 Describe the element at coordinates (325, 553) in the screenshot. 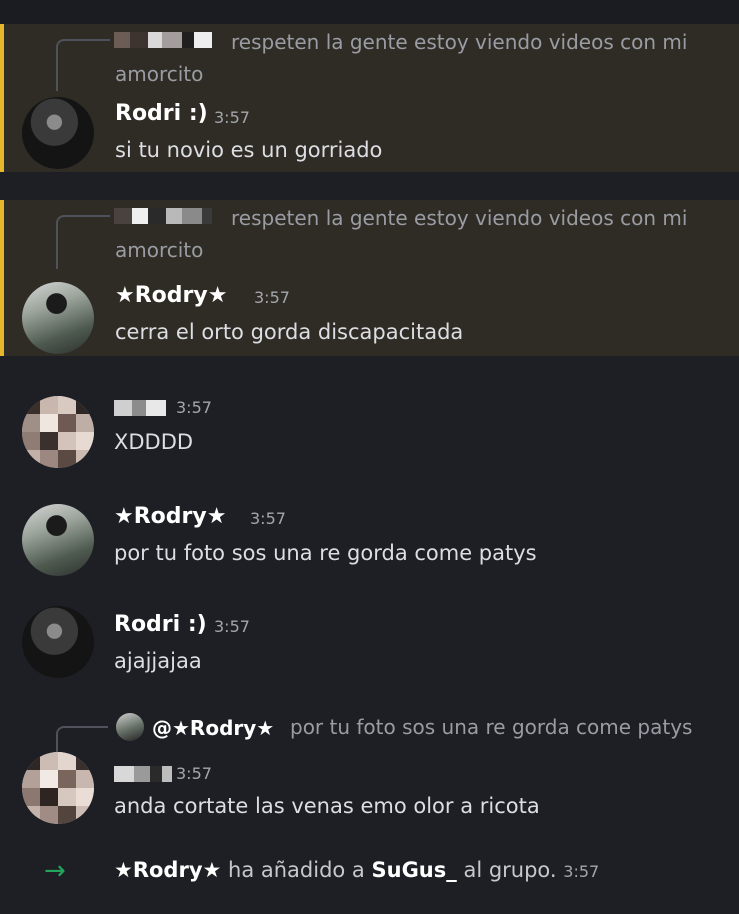

I see `message-text: por tu foto sos una re gorda come patys` at that location.